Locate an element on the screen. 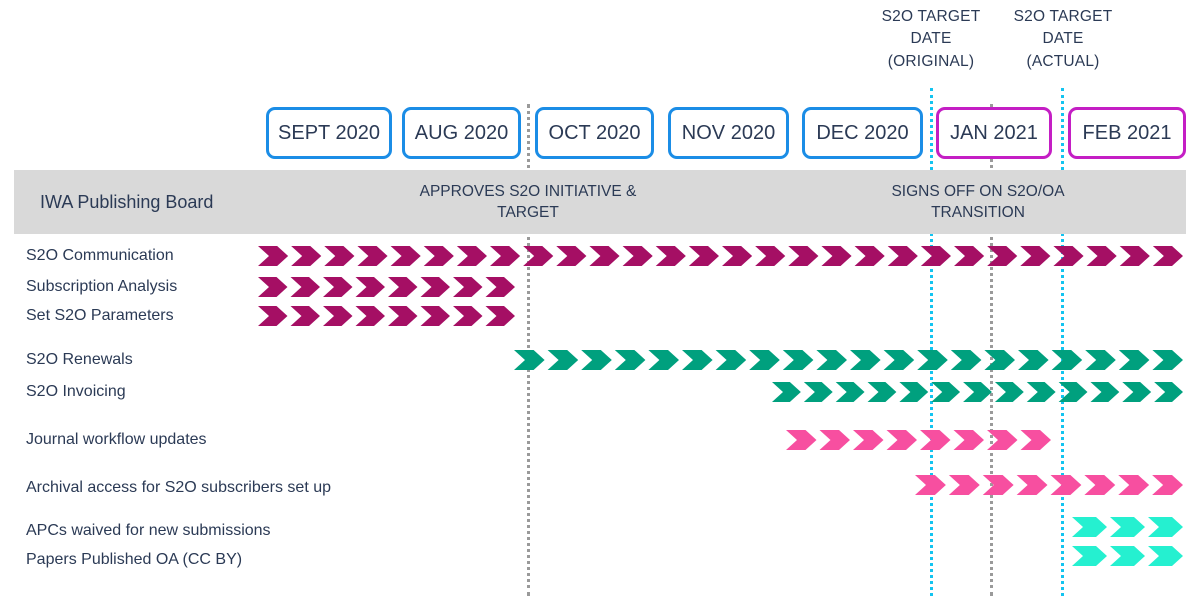 This screenshot has height=604, width=1200. task-bar-subscription-analysis is located at coordinates (388, 287).